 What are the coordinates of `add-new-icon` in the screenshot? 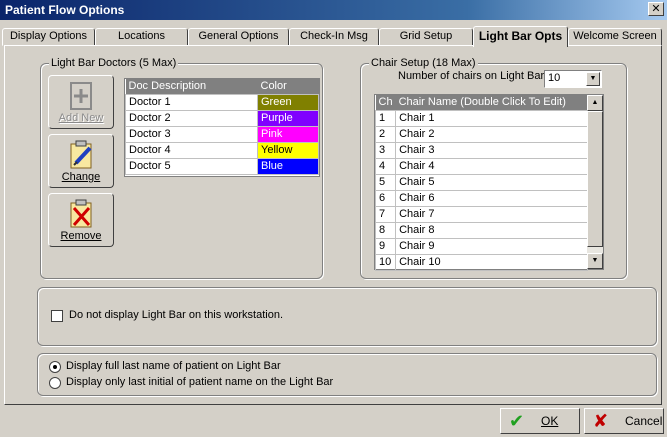 It's located at (81, 96).